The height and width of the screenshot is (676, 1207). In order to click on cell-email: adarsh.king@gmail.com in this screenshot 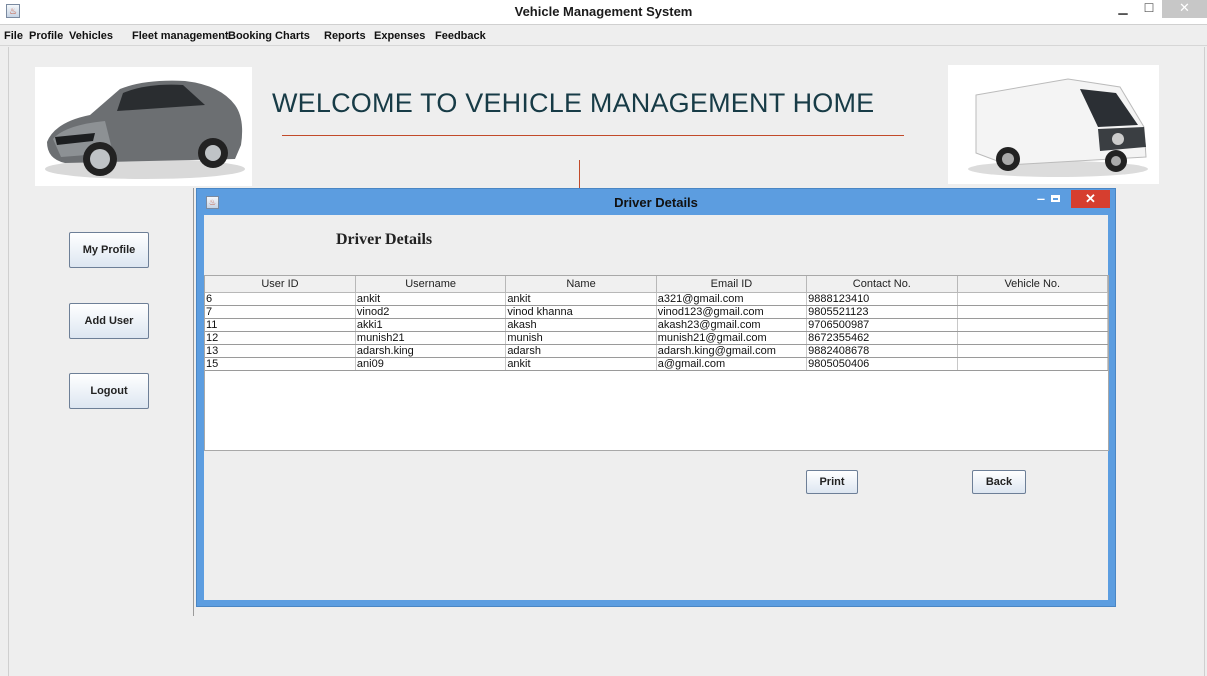, I will do `click(732, 351)`.